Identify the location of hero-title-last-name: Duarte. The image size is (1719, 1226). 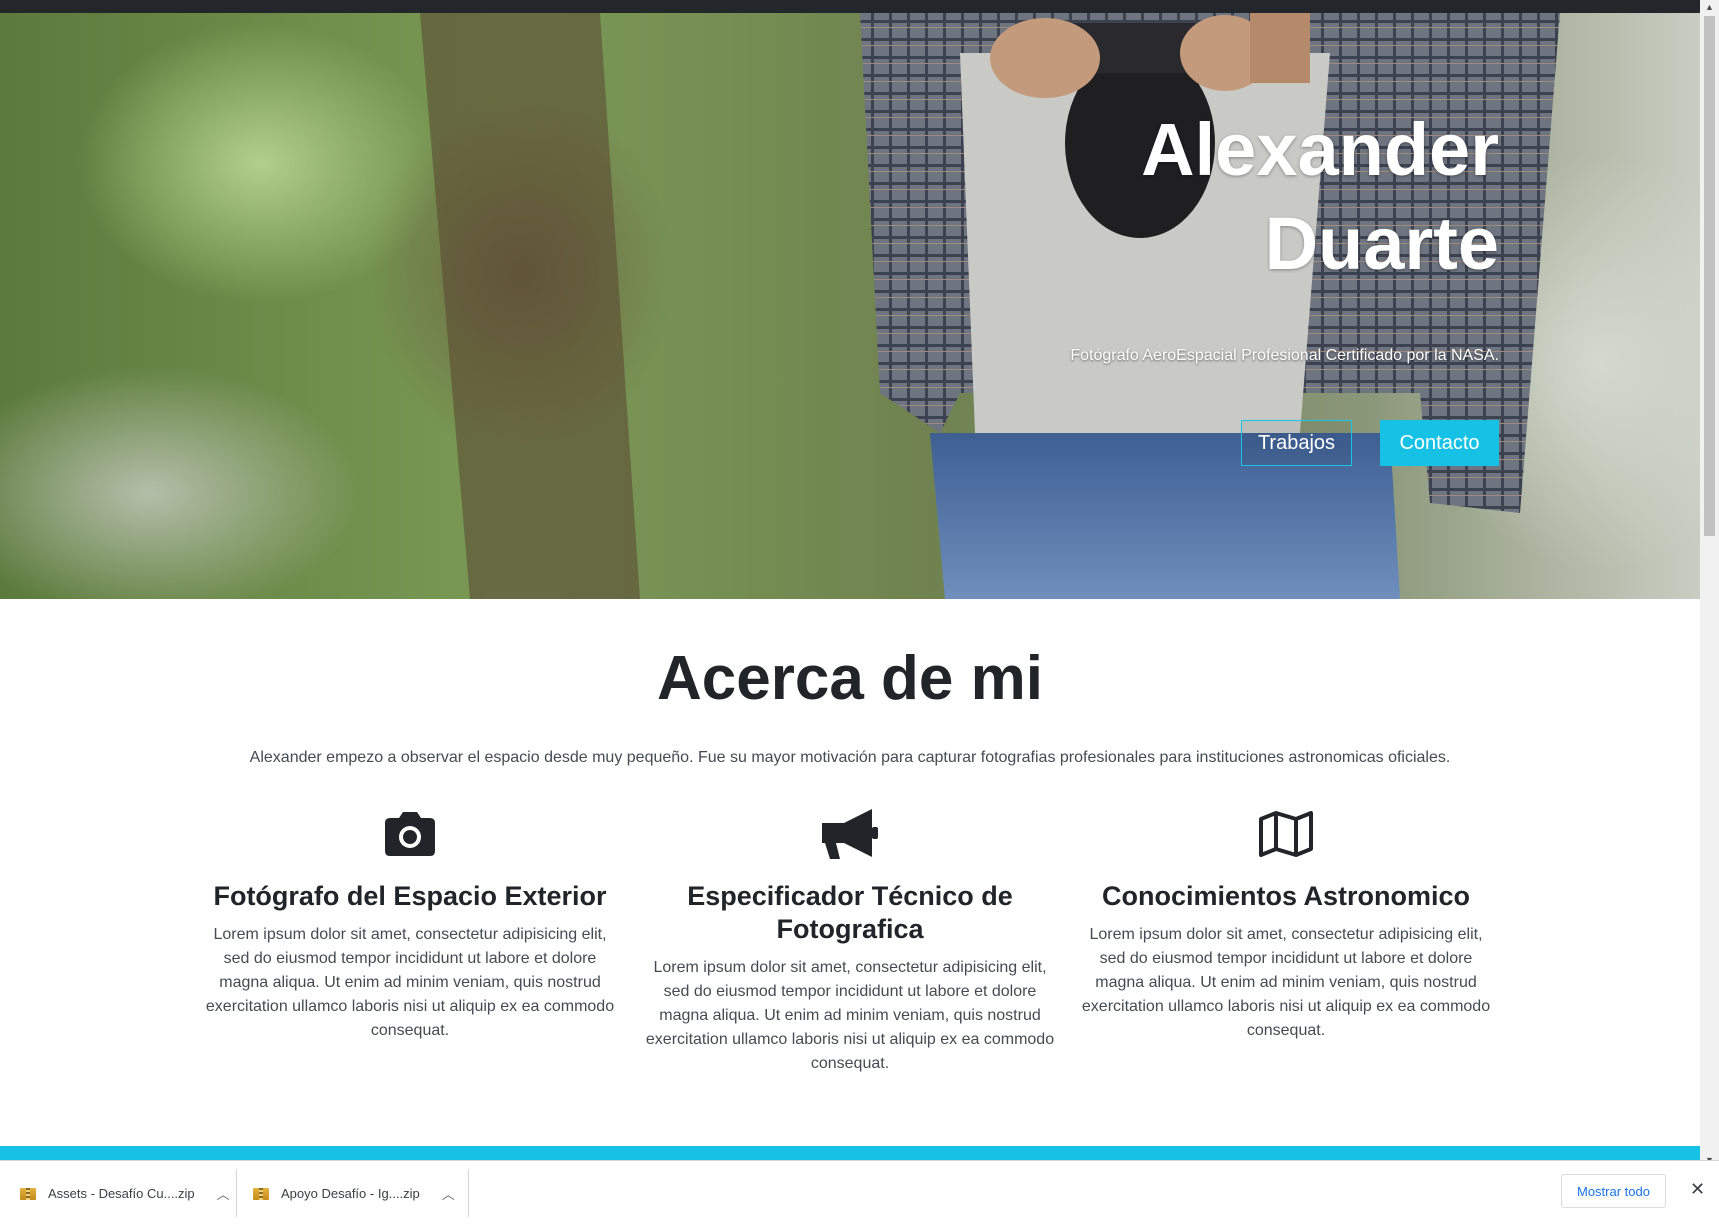
(1381, 243).